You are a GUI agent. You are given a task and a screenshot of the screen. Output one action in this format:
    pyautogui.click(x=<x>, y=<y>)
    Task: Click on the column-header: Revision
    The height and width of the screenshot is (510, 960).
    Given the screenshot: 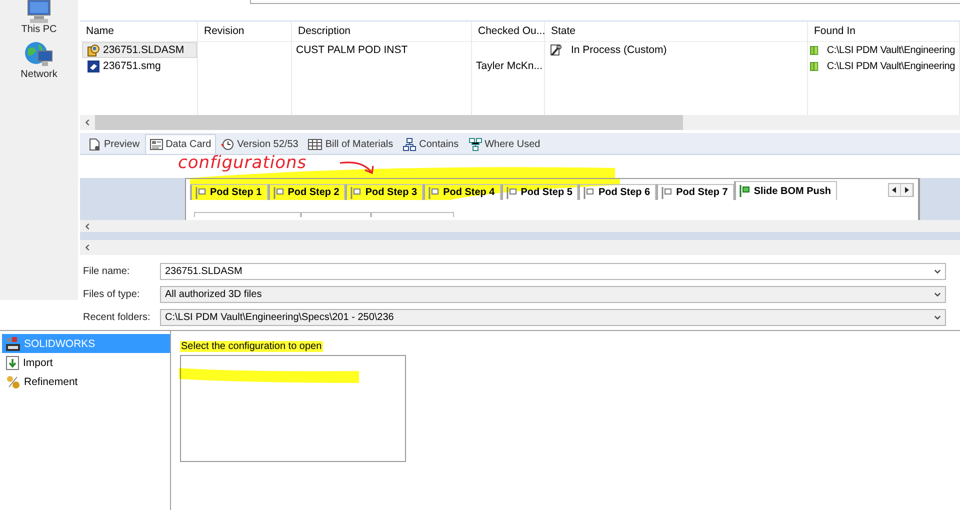 What is the action you would take?
    pyautogui.click(x=244, y=32)
    